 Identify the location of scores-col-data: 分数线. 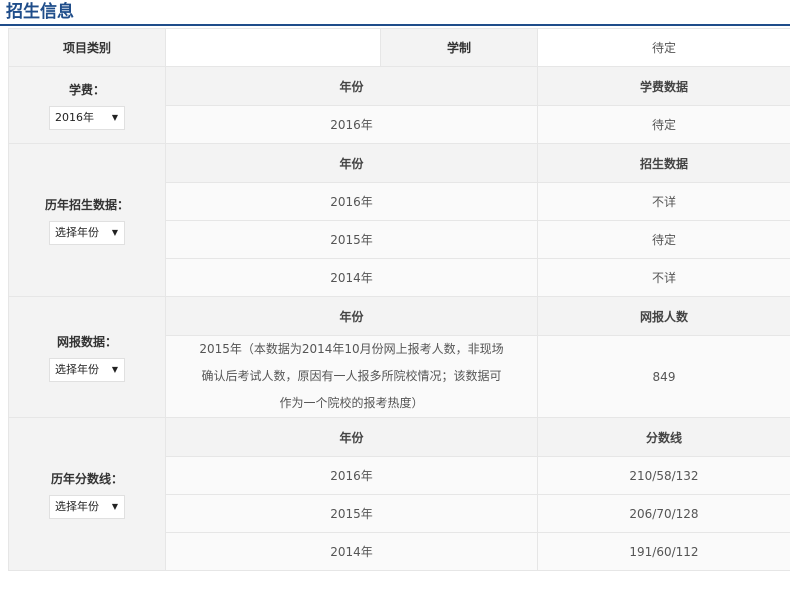
(663, 437).